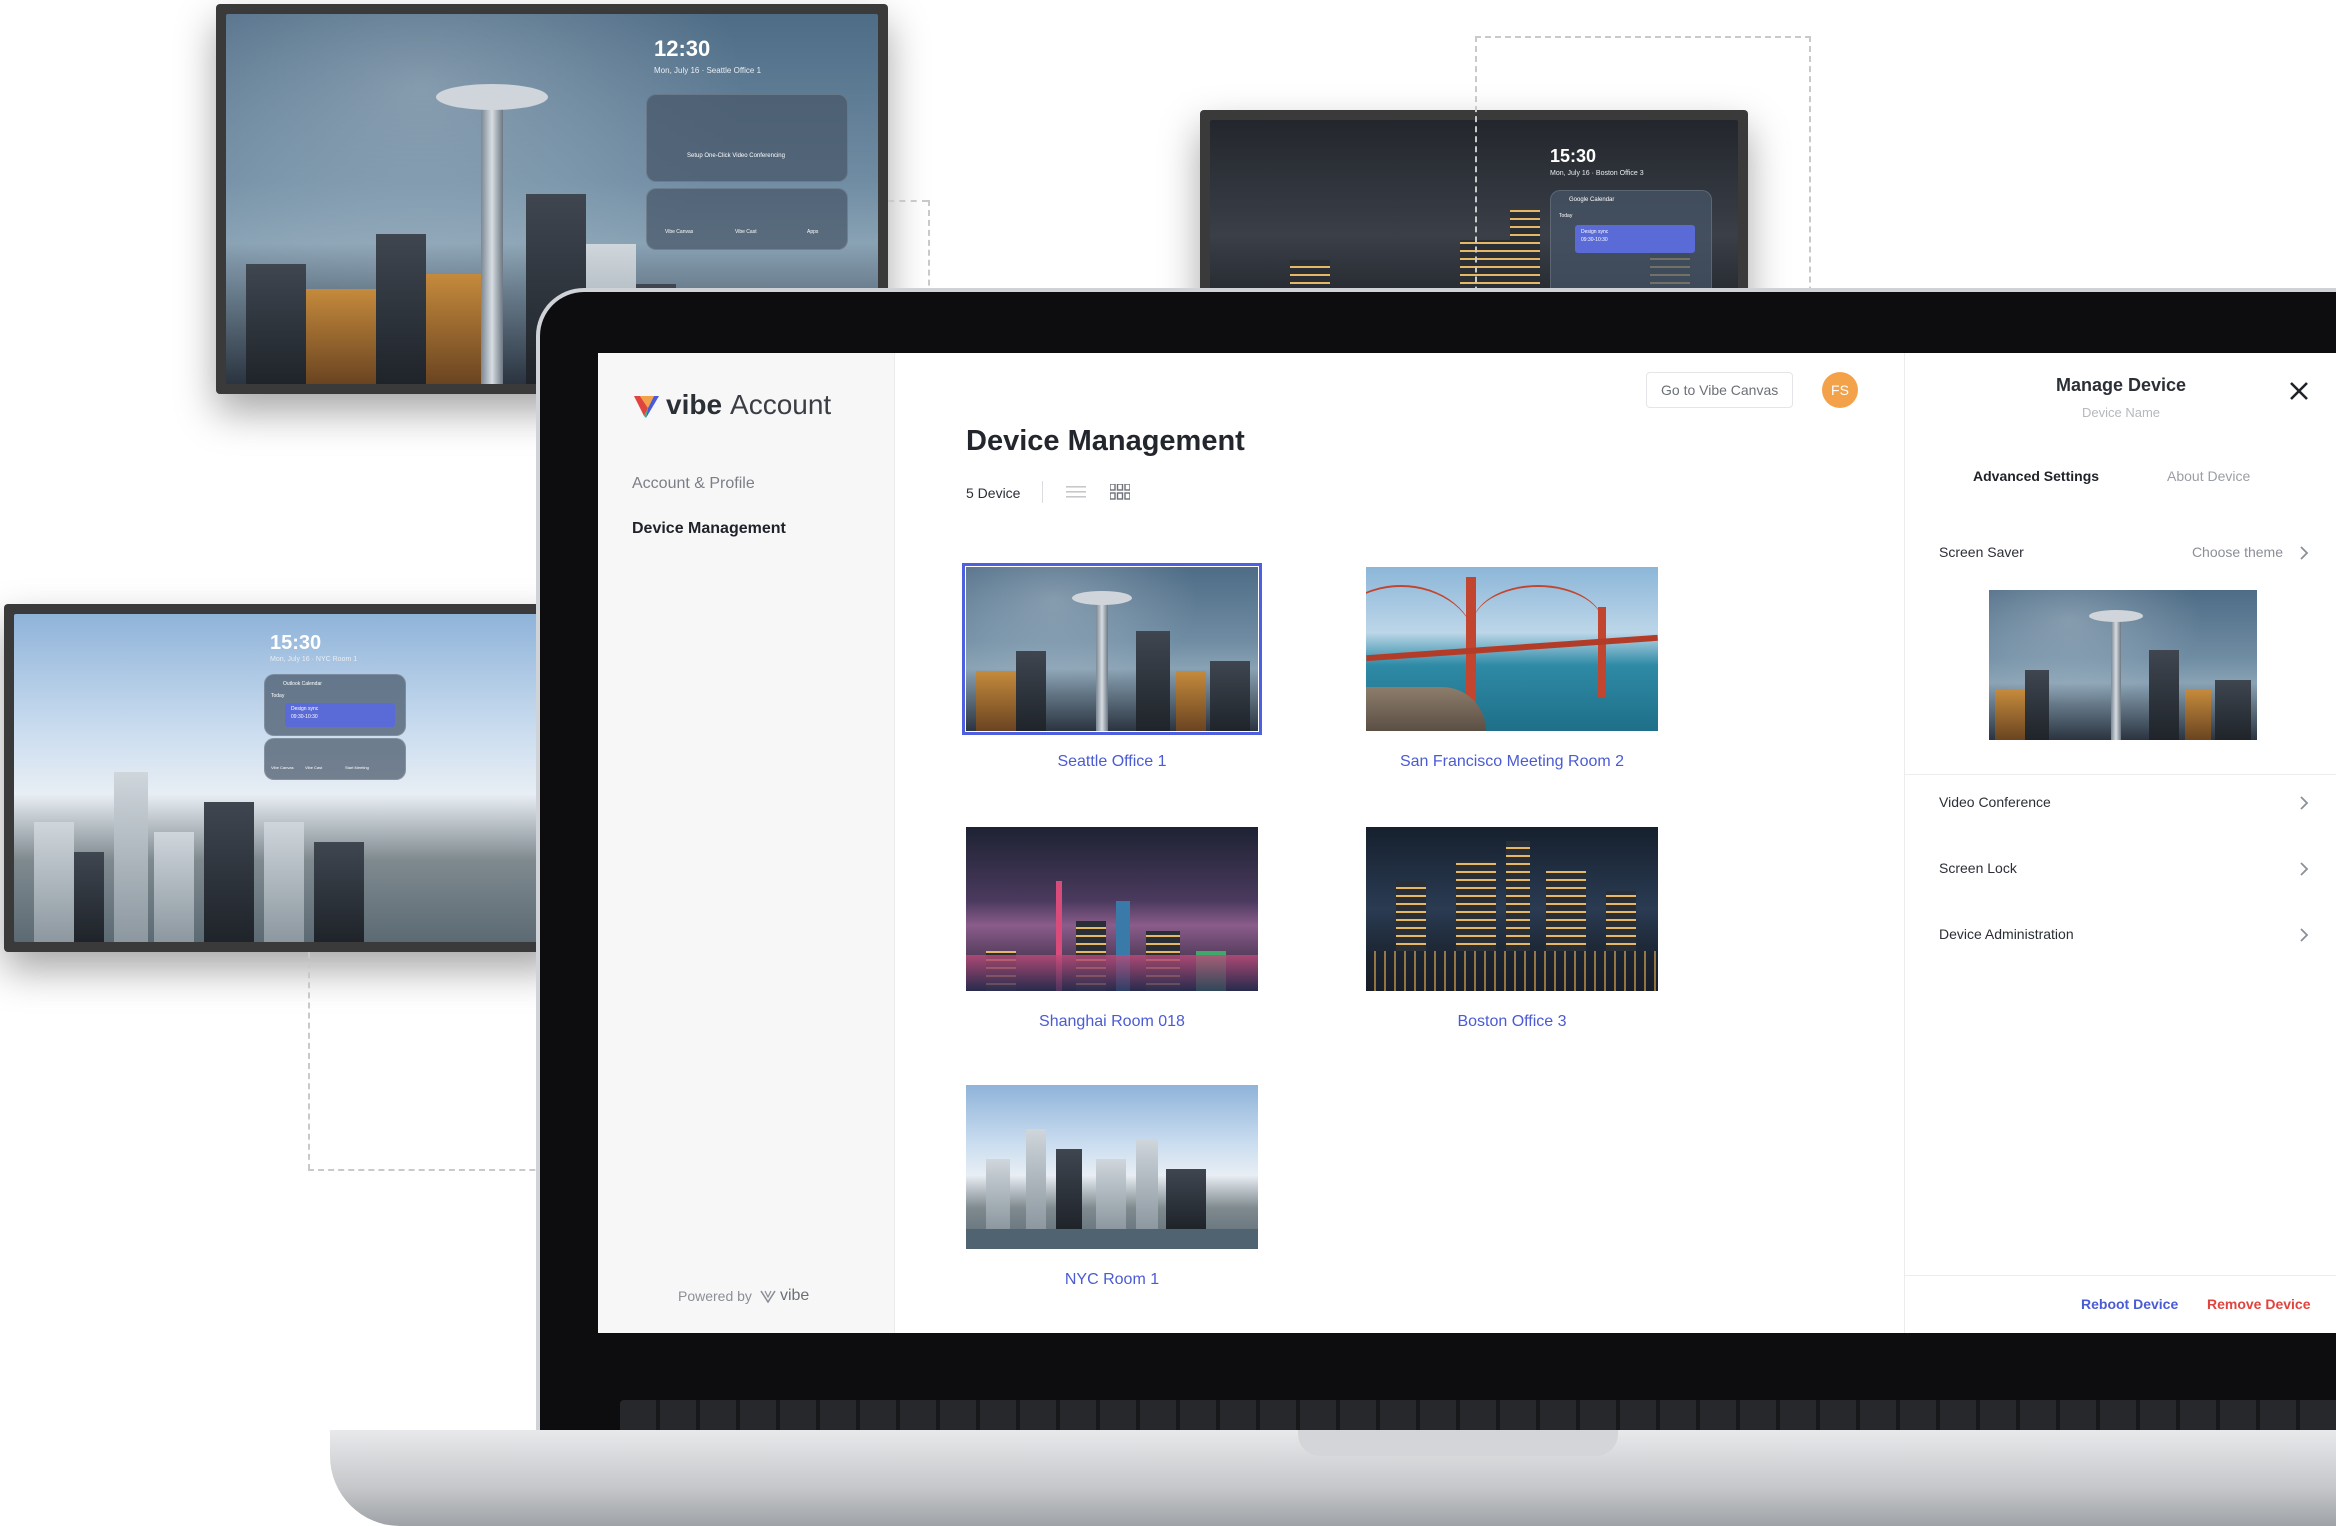 Image resolution: width=2336 pixels, height=1526 pixels. Describe the element at coordinates (682, 48) in the screenshot. I see `tv-seattle-clock: 12:30` at that location.